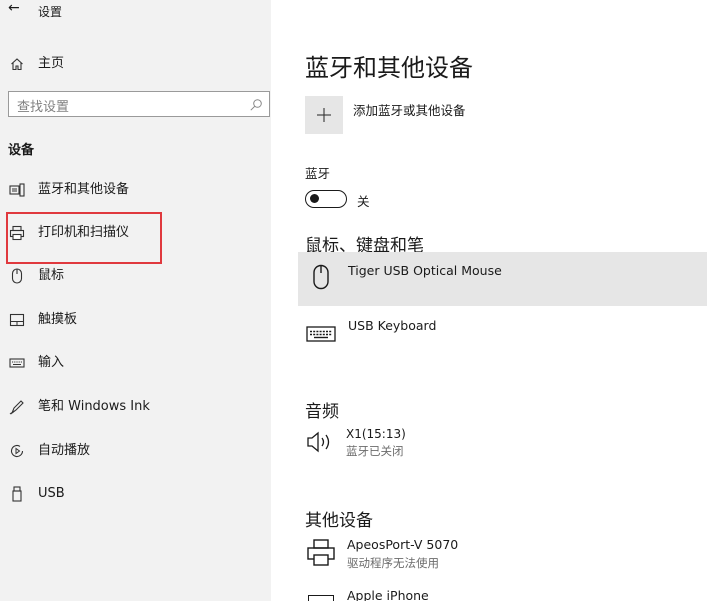 The width and height of the screenshot is (707, 601). What do you see at coordinates (21, 150) in the screenshot?
I see `section-title: 设备` at bounding box center [21, 150].